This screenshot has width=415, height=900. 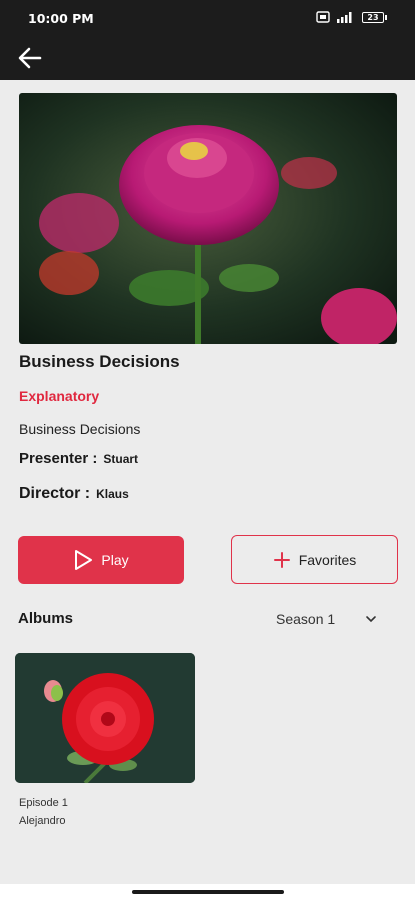 I want to click on battery-level: 23, so click(x=373, y=17).